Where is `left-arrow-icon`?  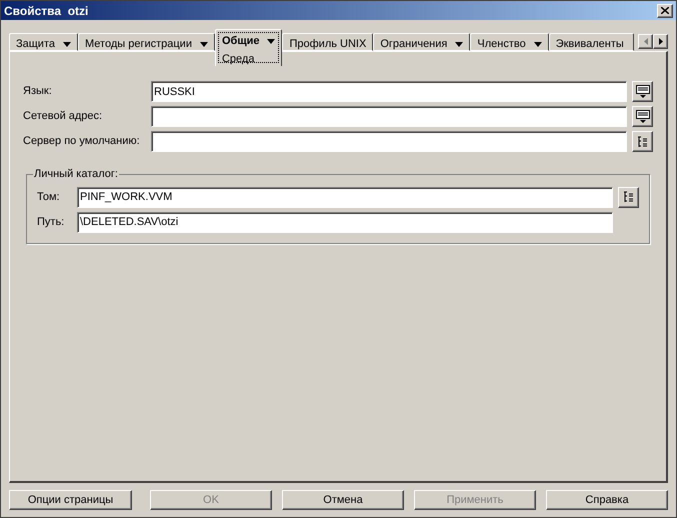
left-arrow-icon is located at coordinates (646, 41).